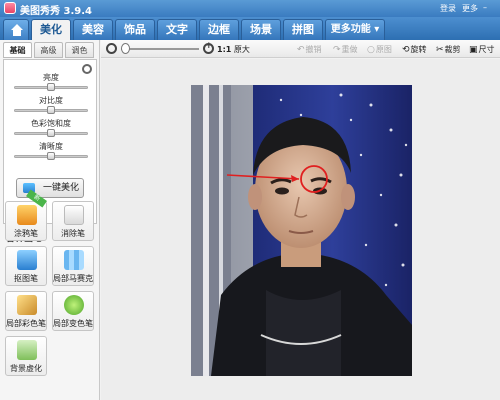 The height and width of the screenshot is (400, 500). Describe the element at coordinates (135, 29) in the screenshot. I see `tab-accessories: 饰品` at that location.